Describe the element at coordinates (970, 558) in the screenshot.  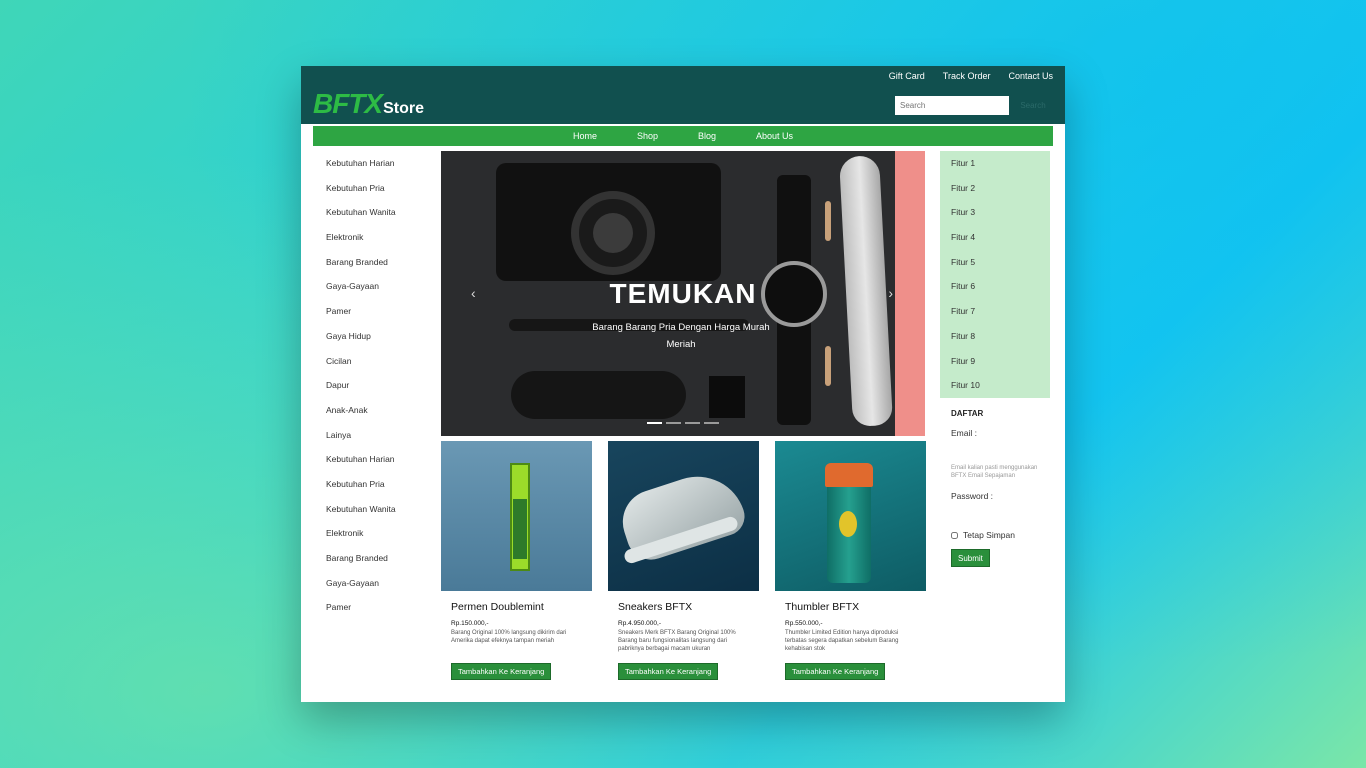
I see `submit-button: Submit` at that location.